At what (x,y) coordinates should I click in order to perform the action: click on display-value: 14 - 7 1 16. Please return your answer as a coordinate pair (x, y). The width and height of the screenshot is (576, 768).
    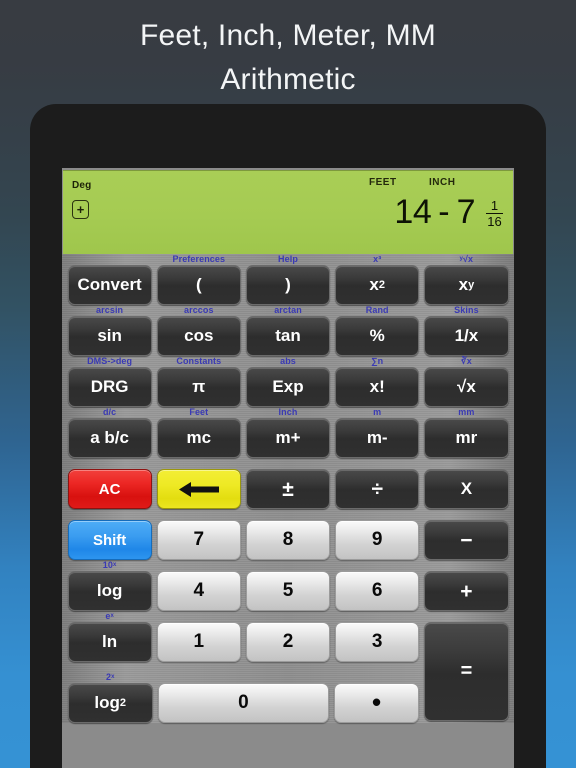
    Looking at the image, I should click on (448, 212).